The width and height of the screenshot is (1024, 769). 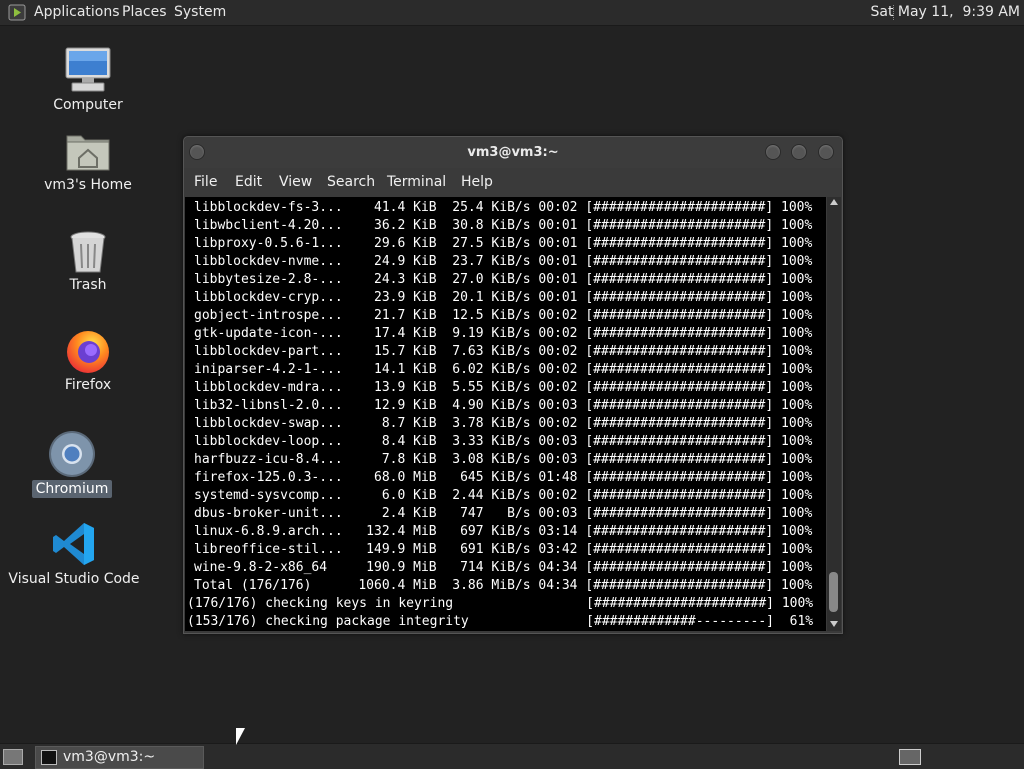 I want to click on menu-file: File, so click(x=205, y=182).